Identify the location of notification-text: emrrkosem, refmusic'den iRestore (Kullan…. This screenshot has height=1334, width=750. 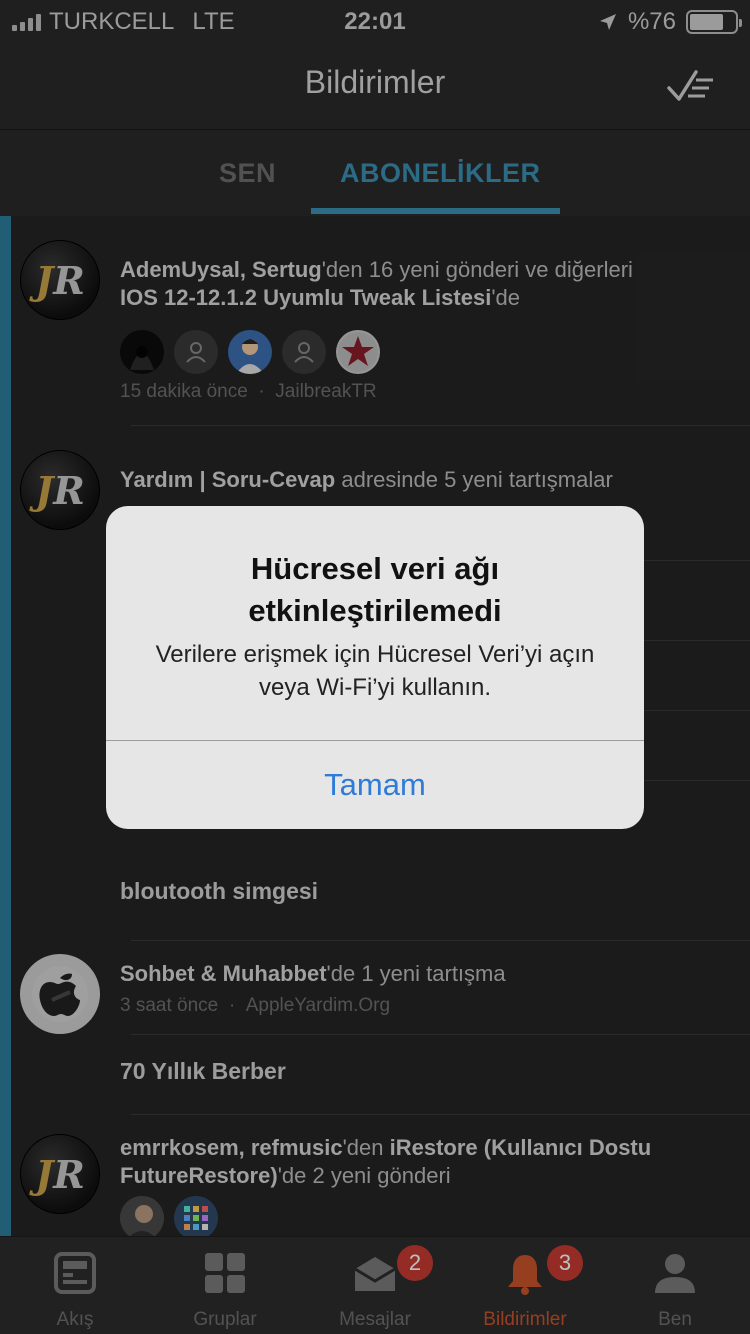
(386, 1161).